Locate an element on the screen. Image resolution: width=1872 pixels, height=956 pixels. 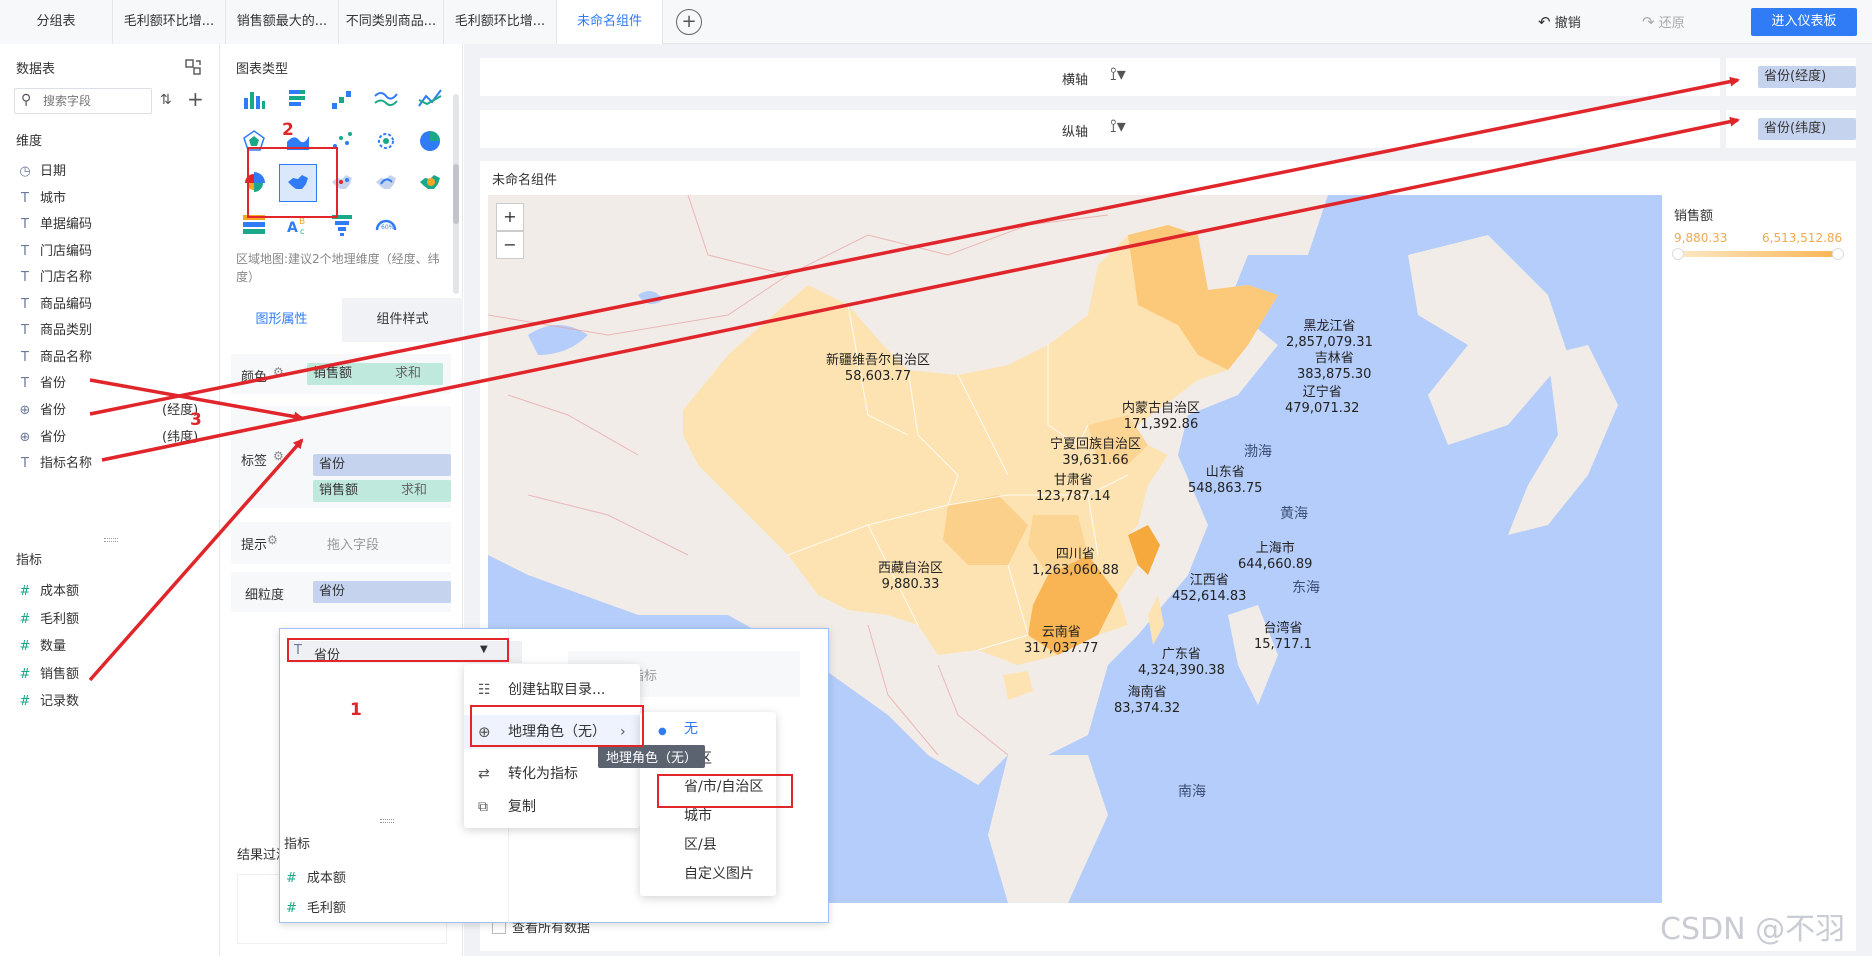
watermark: CSDN @不羽 is located at coordinates (1753, 929).